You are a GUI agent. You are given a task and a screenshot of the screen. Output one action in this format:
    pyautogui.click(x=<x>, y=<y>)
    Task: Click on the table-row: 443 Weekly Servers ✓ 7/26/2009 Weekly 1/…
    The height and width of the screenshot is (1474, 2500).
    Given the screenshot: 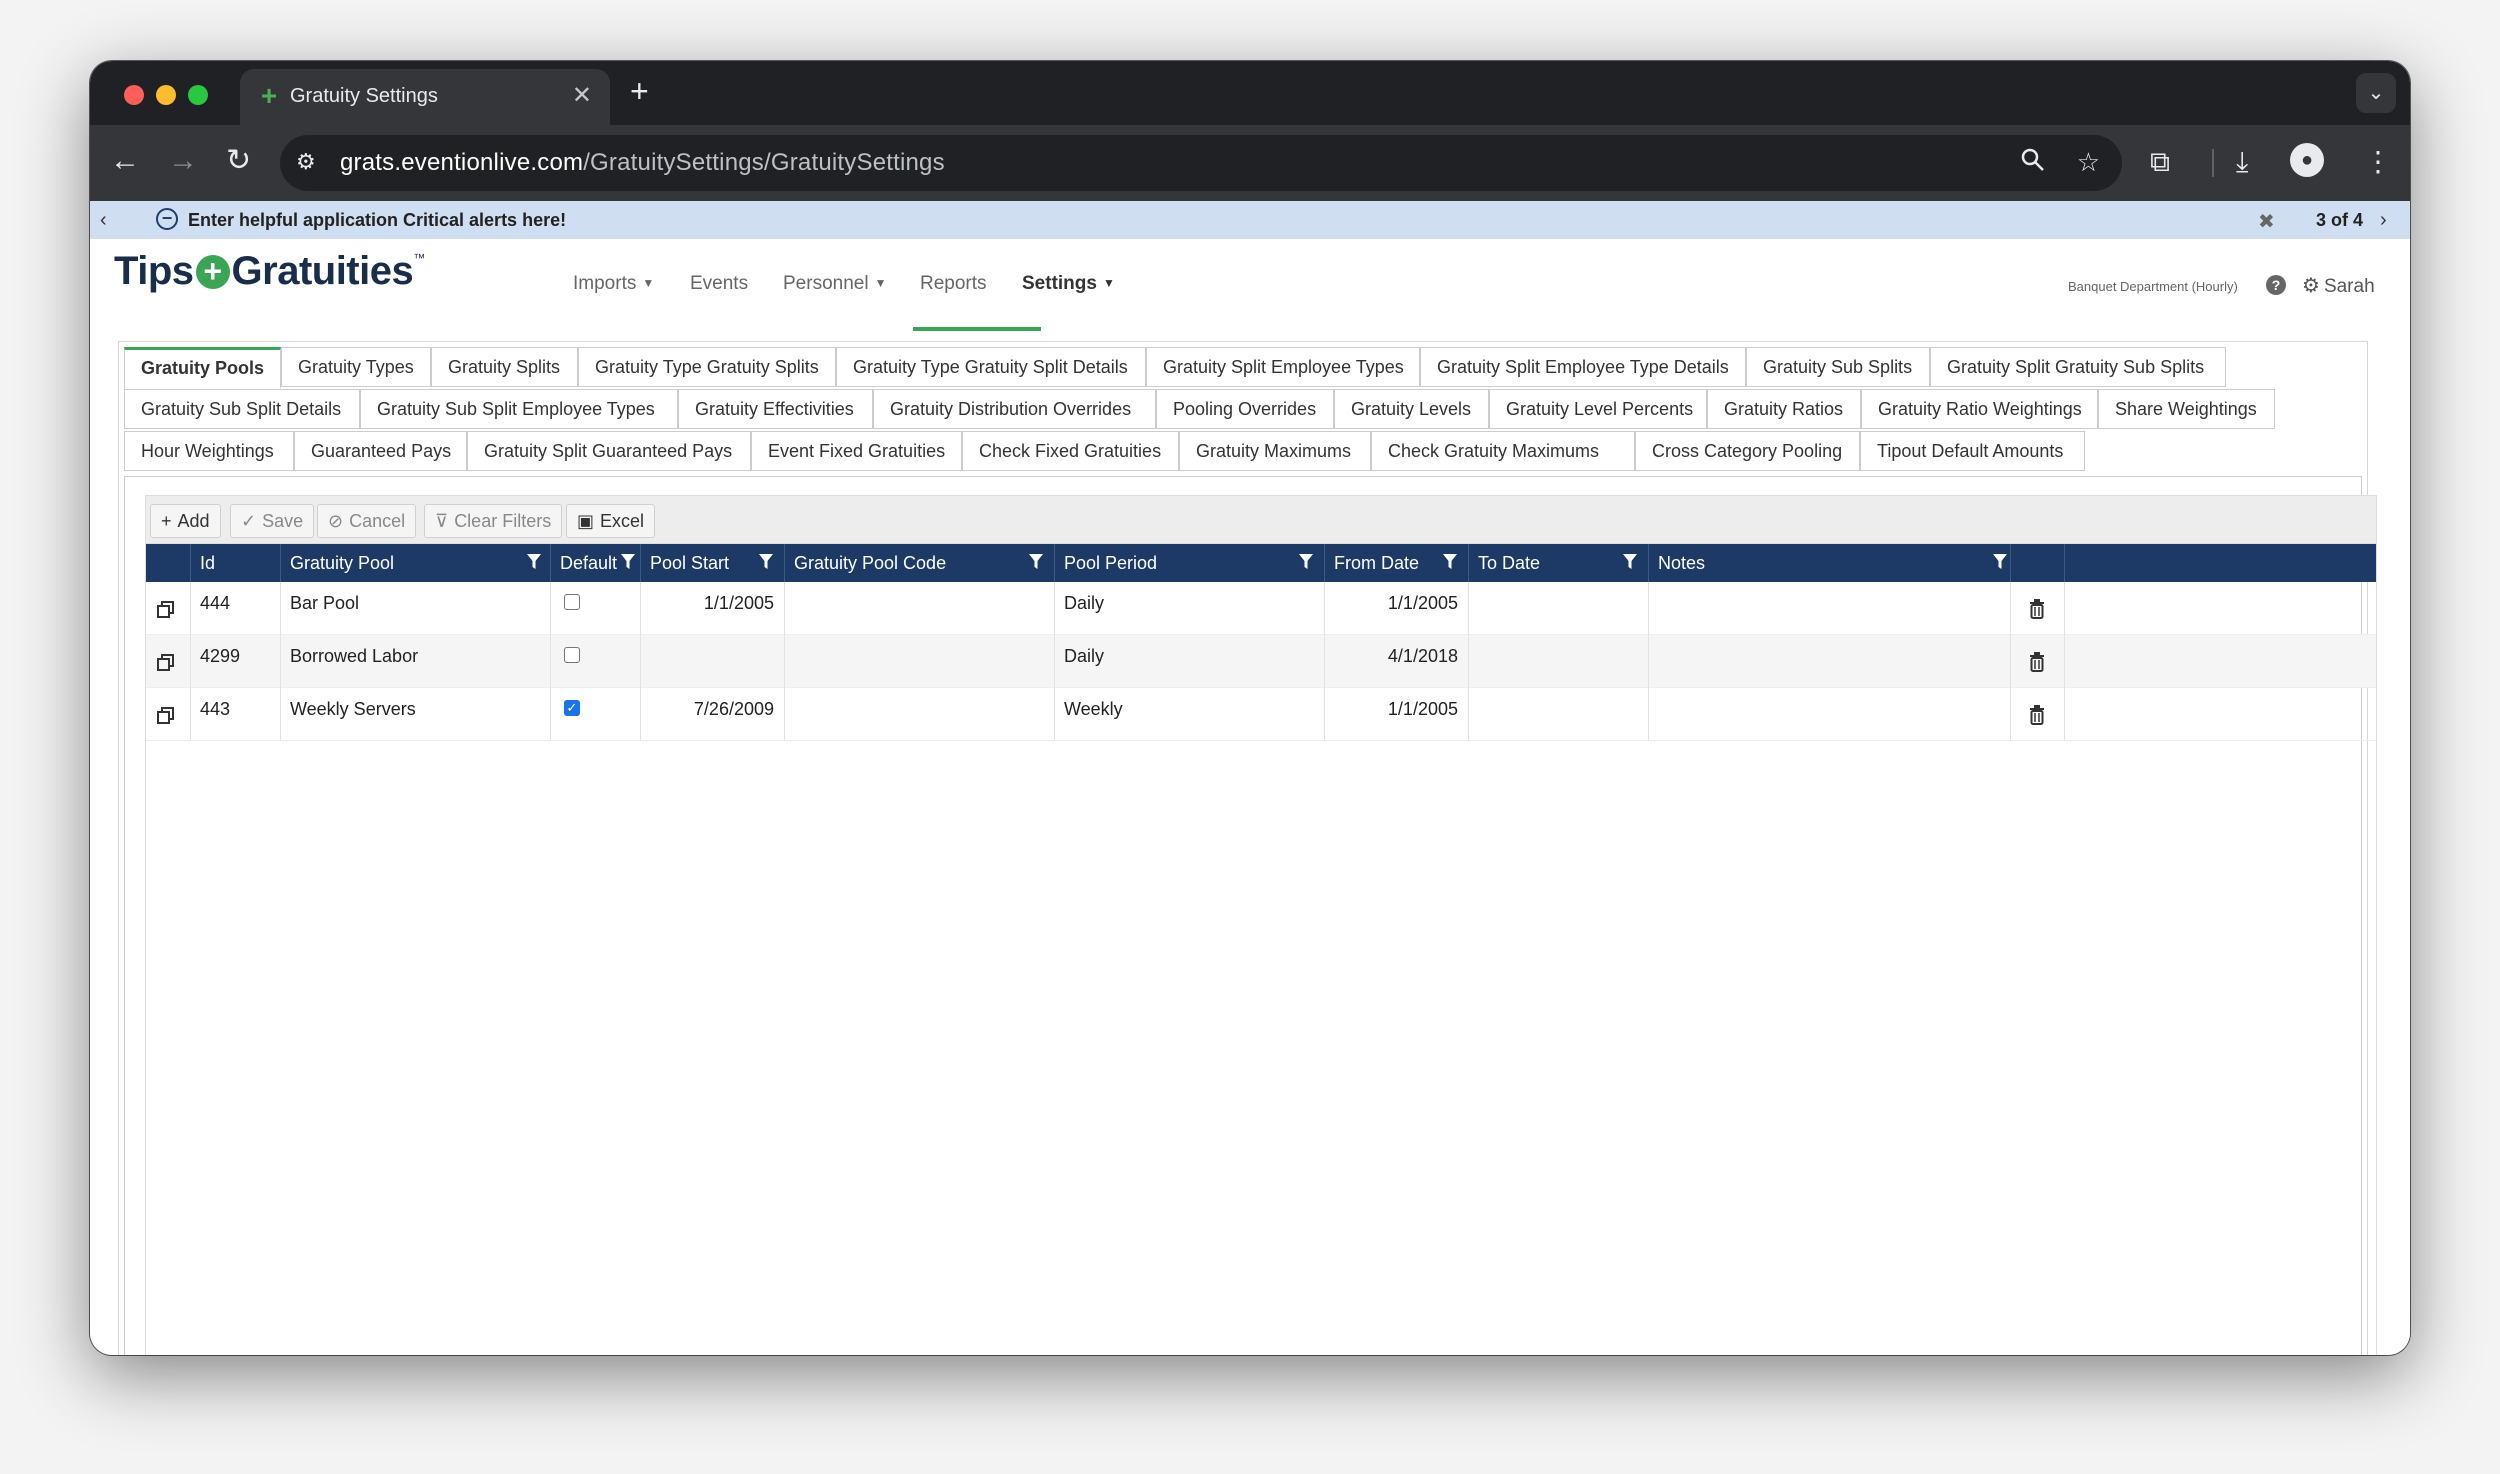 What is the action you would take?
    pyautogui.click(x=1261, y=714)
    